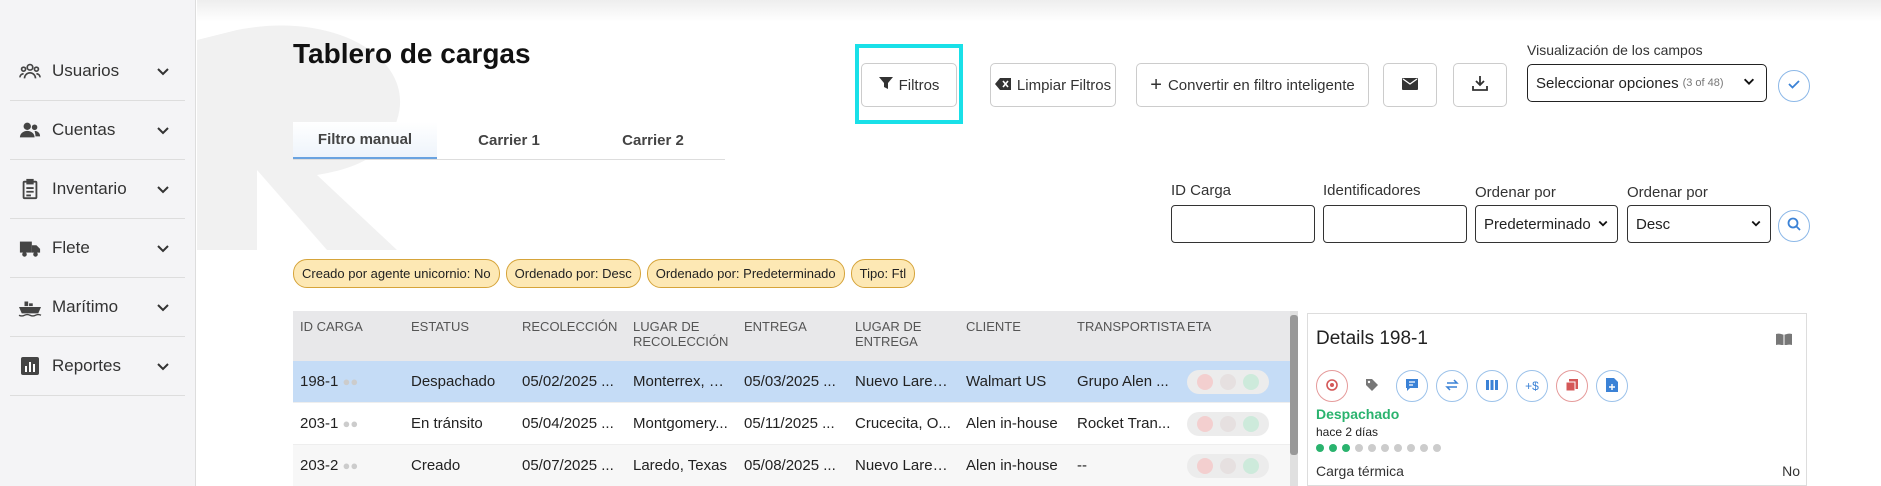  I want to click on column-header: LUGAR DE RECOLECCIÓN, so click(681, 336).